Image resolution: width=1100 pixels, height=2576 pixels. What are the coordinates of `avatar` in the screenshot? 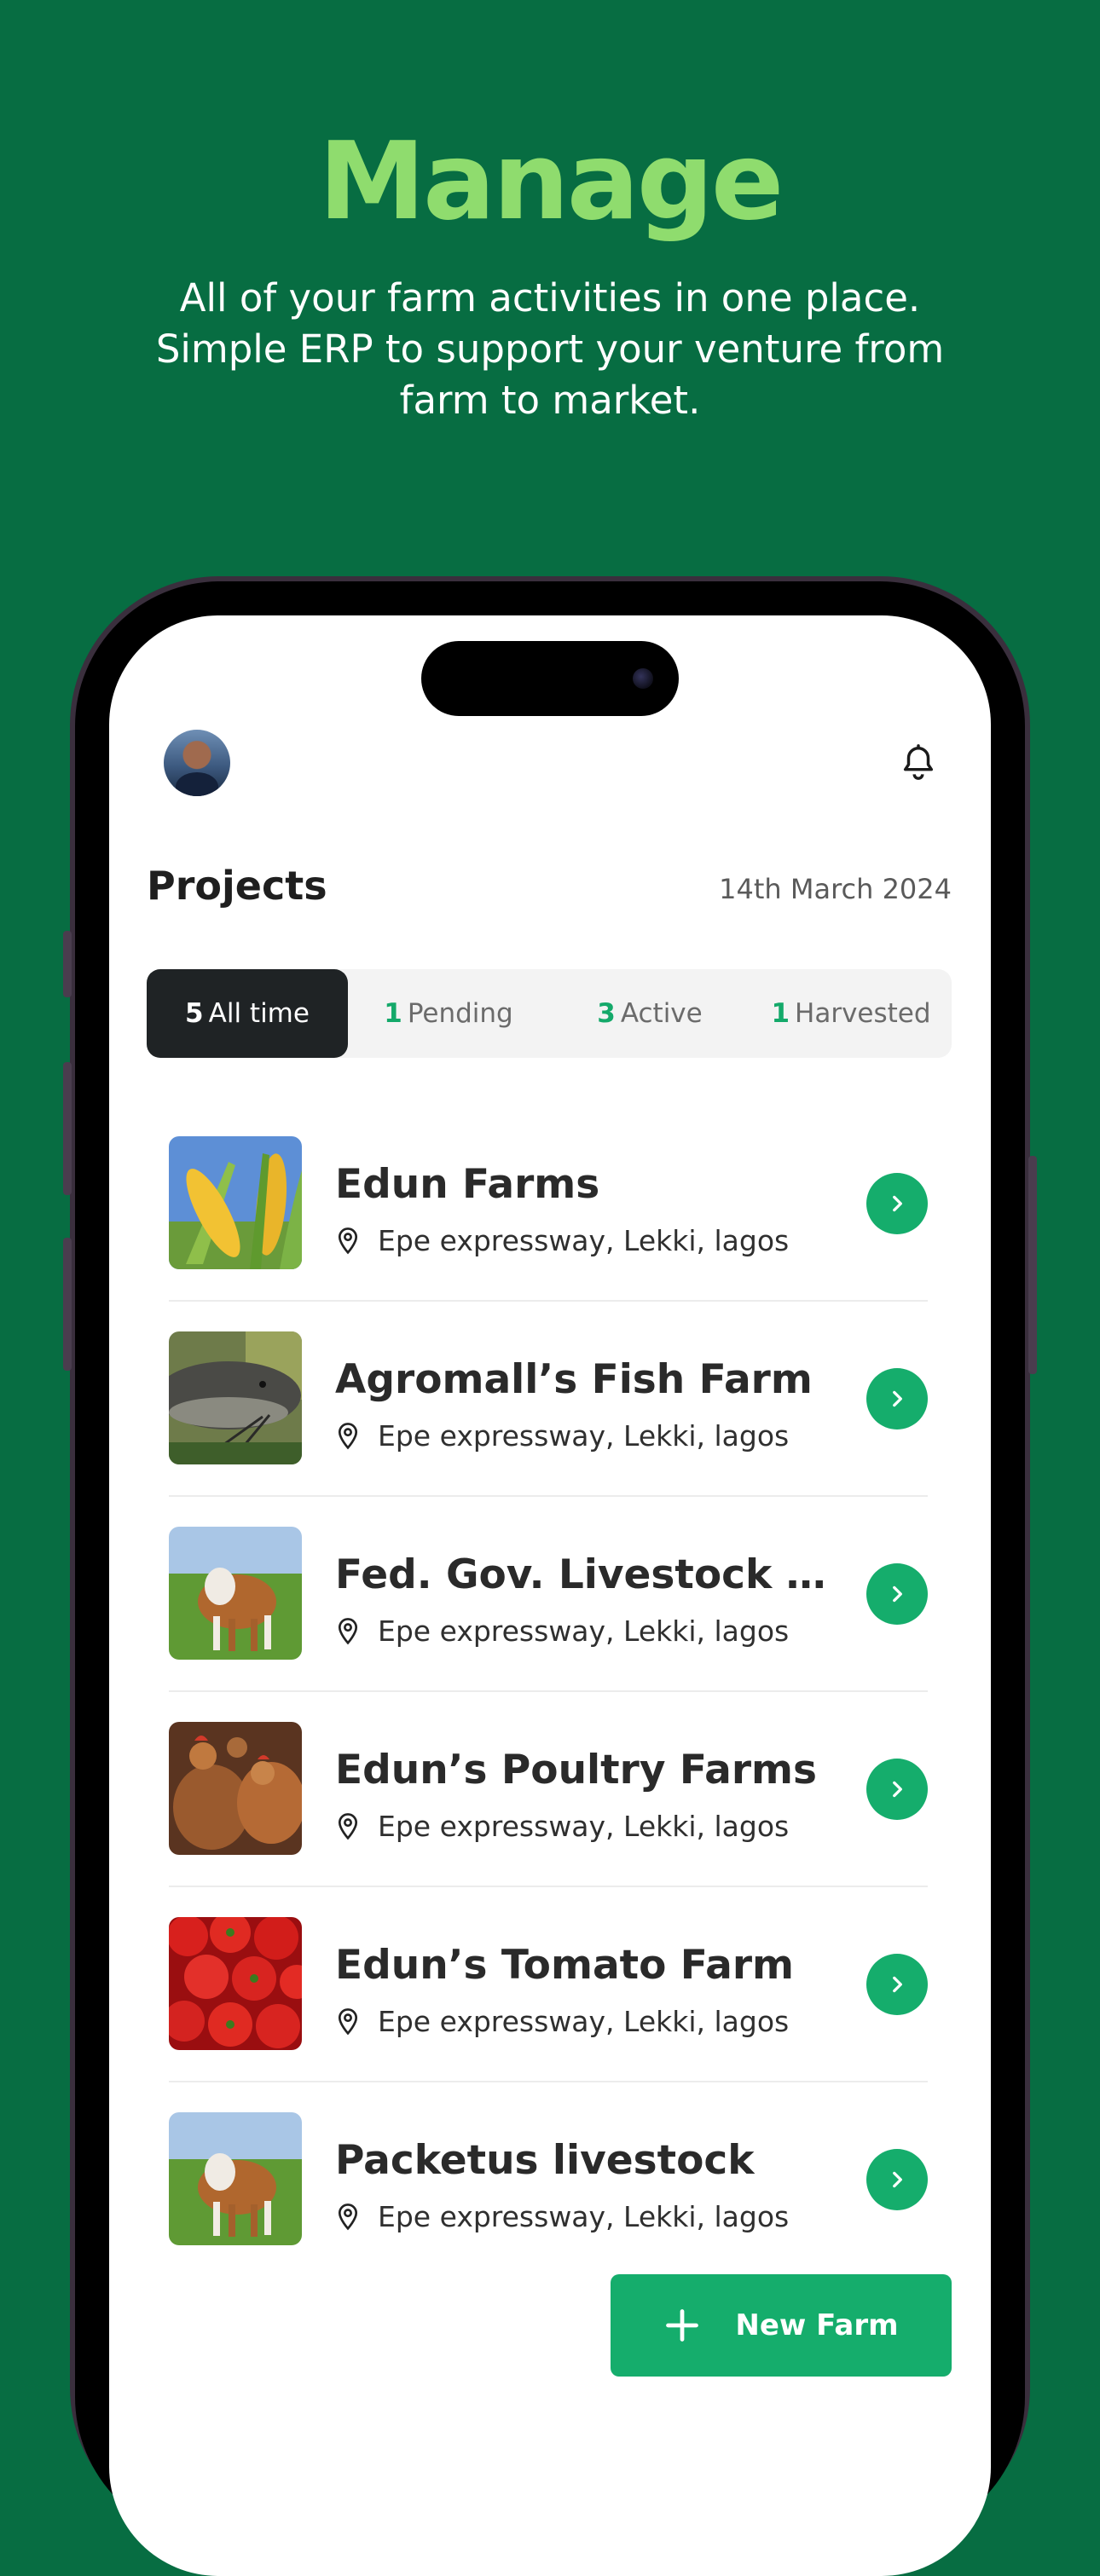 It's located at (197, 763).